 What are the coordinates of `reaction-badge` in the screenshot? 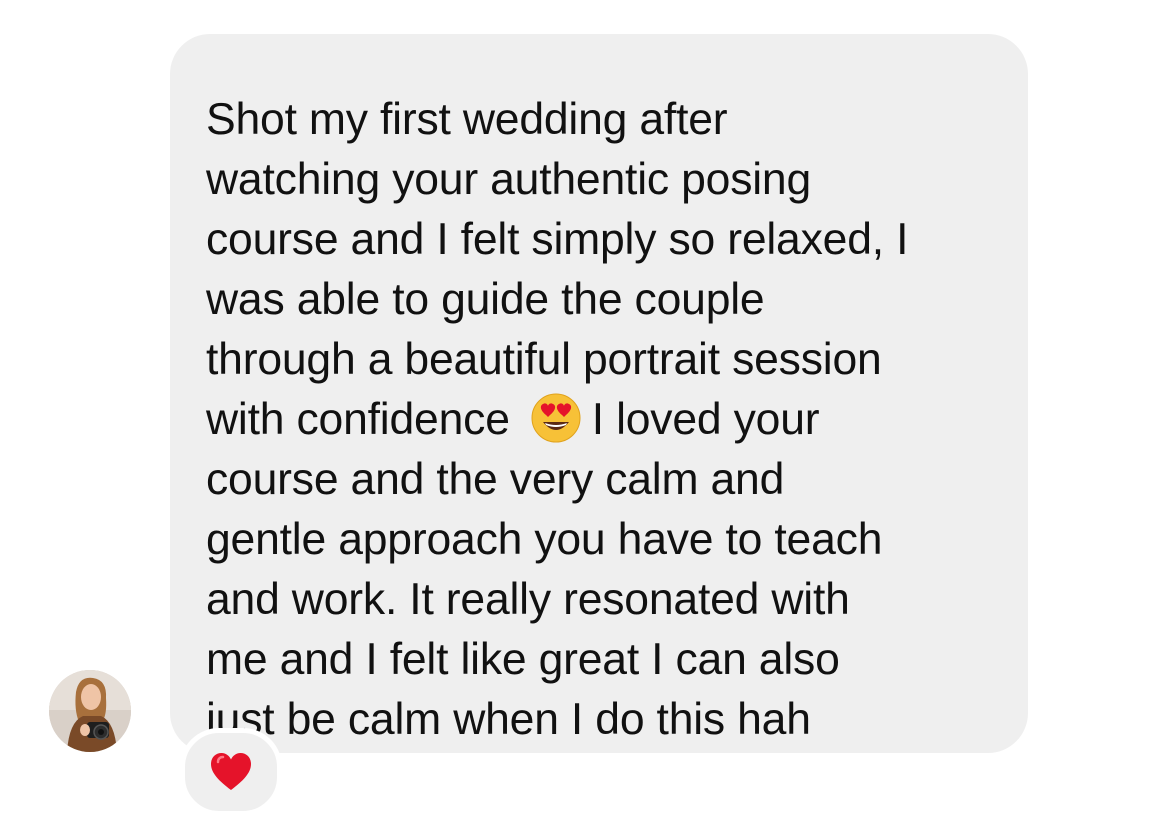 It's located at (231, 772).